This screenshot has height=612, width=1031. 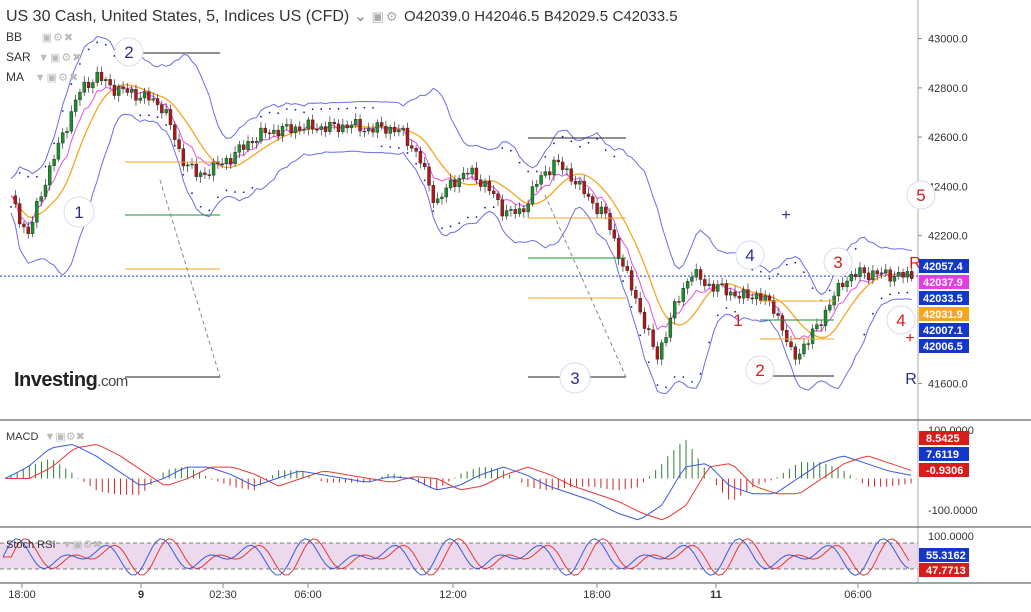 I want to click on cross-marker: +, so click(x=785, y=215).